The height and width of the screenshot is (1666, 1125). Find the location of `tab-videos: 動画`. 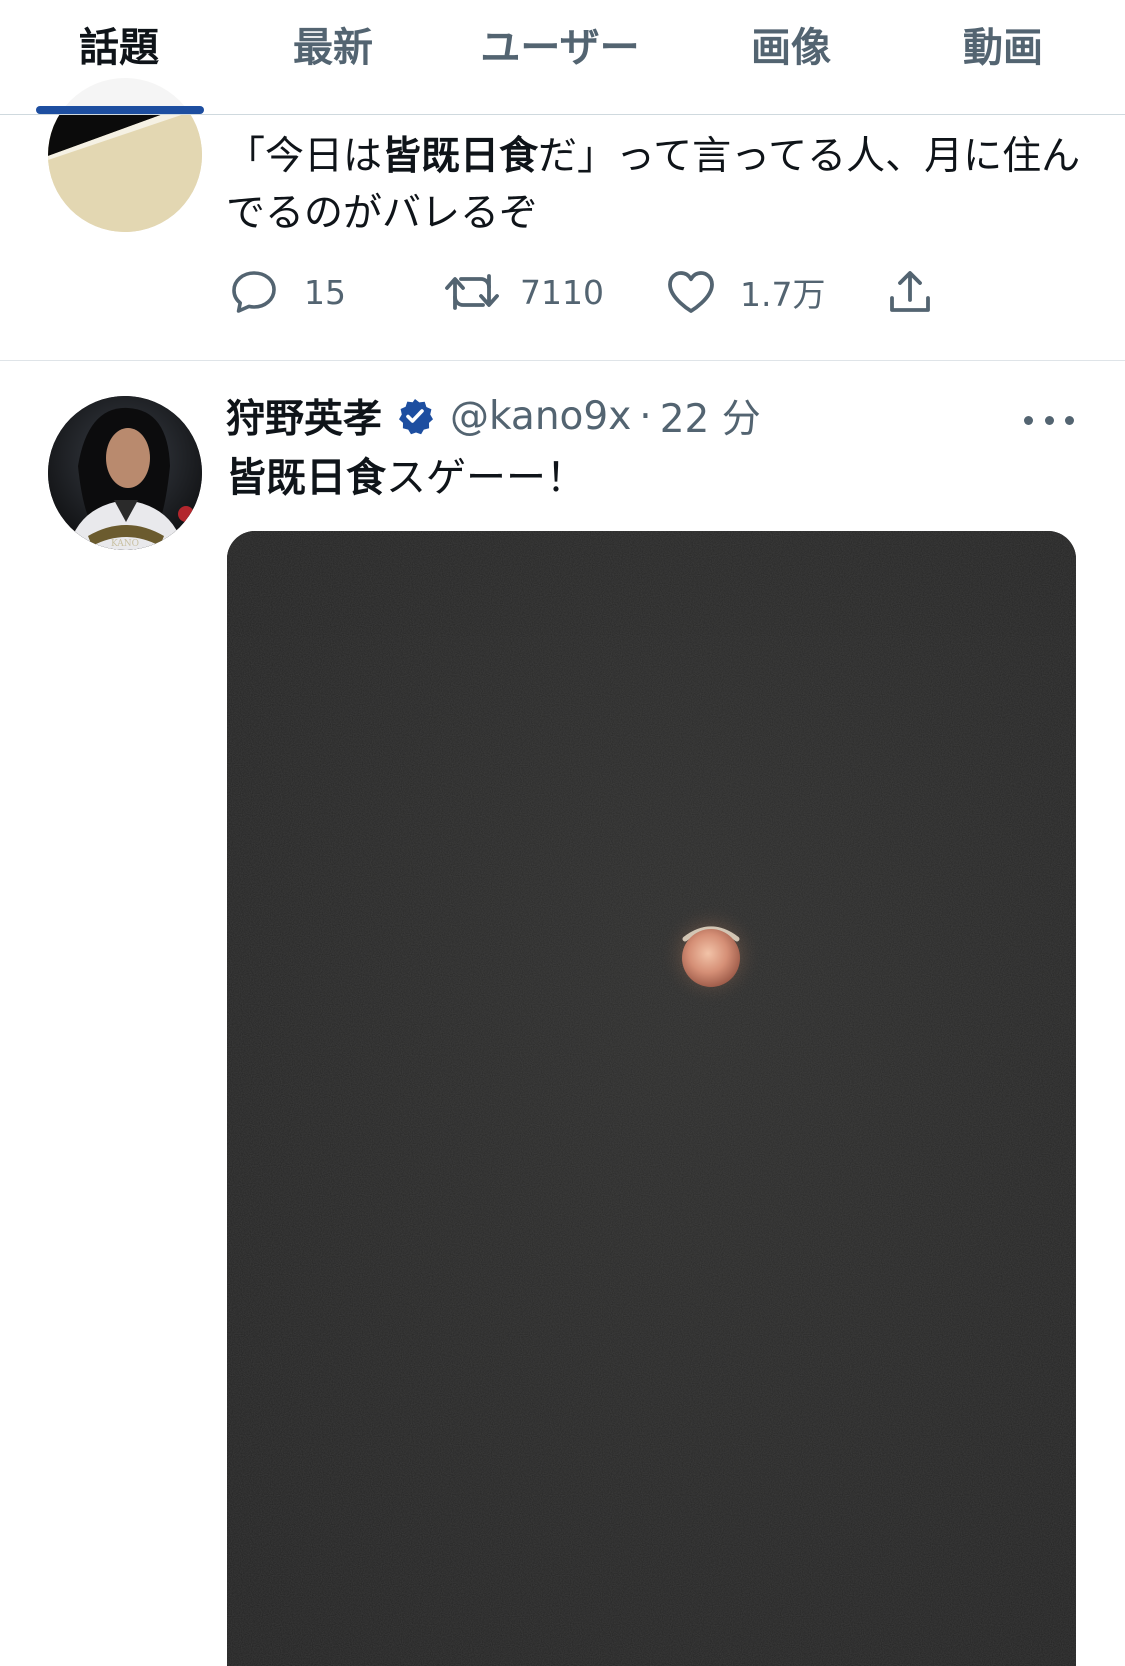

tab-videos: 動画 is located at coordinates (1003, 57).